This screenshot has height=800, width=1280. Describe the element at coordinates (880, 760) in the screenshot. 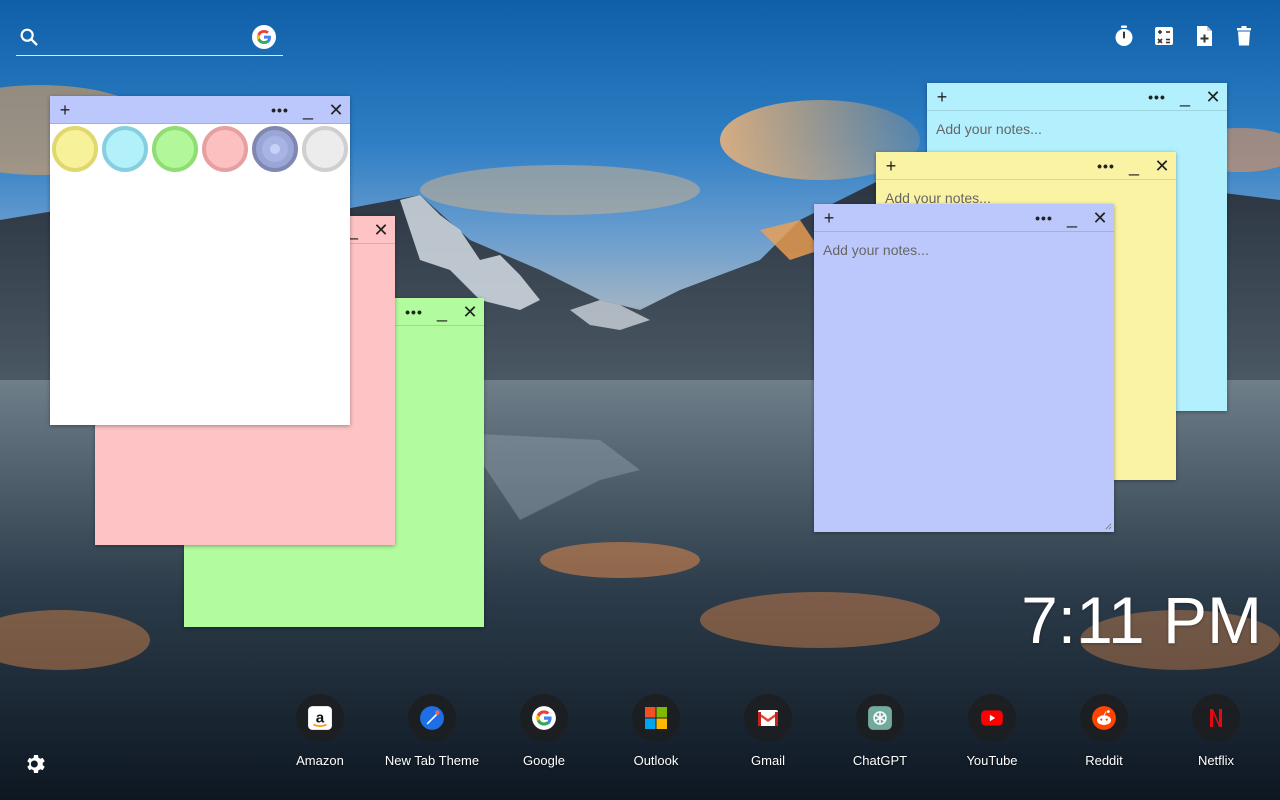

I see `shortcut-label: ChatGPT` at that location.